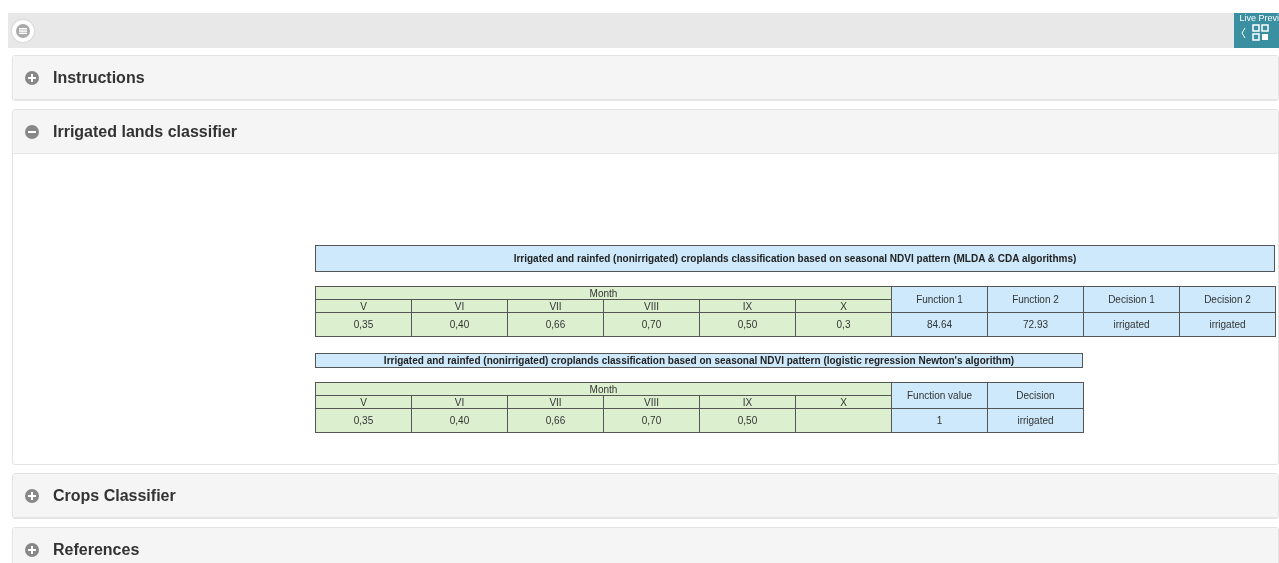 The height and width of the screenshot is (563, 1279). Describe the element at coordinates (99, 77) in the screenshot. I see `section-title: Instructions` at that location.